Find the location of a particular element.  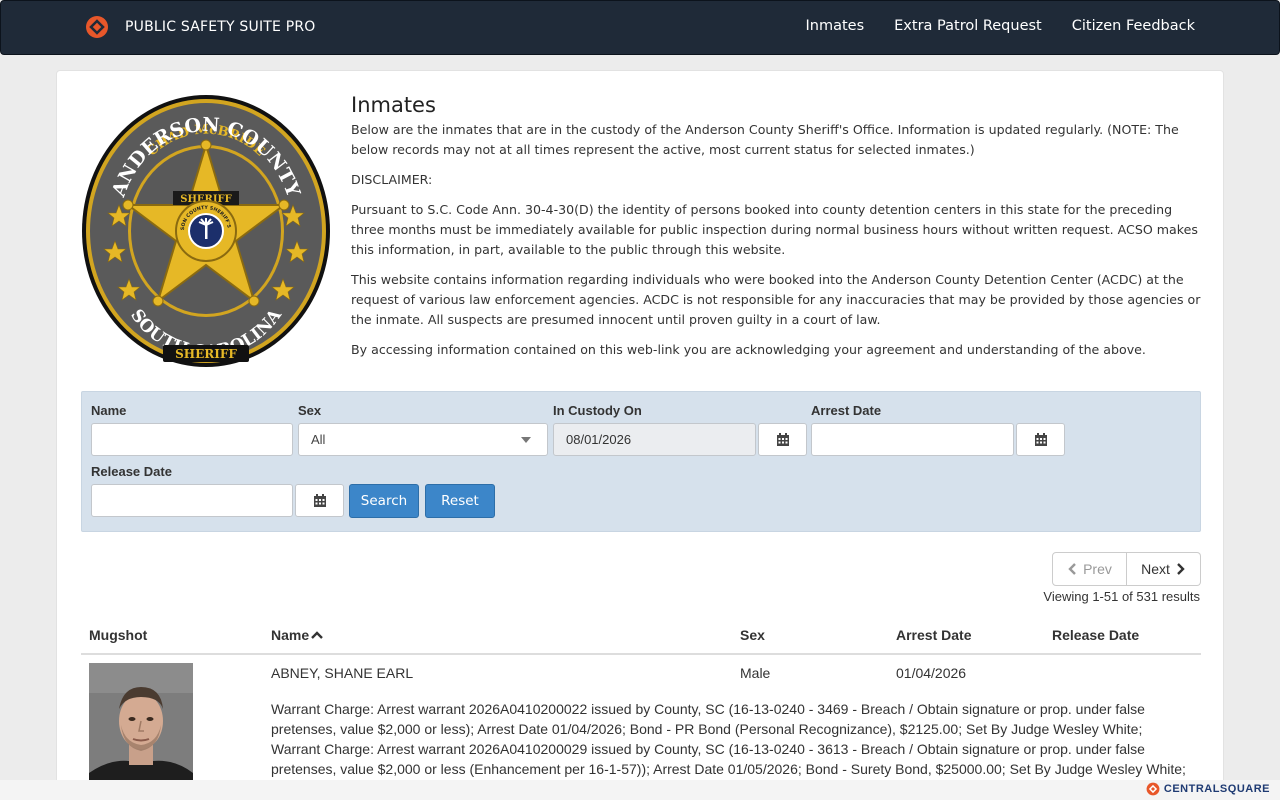

brand: PUBLIC SAFETY SUITE PRO is located at coordinates (200, 27).